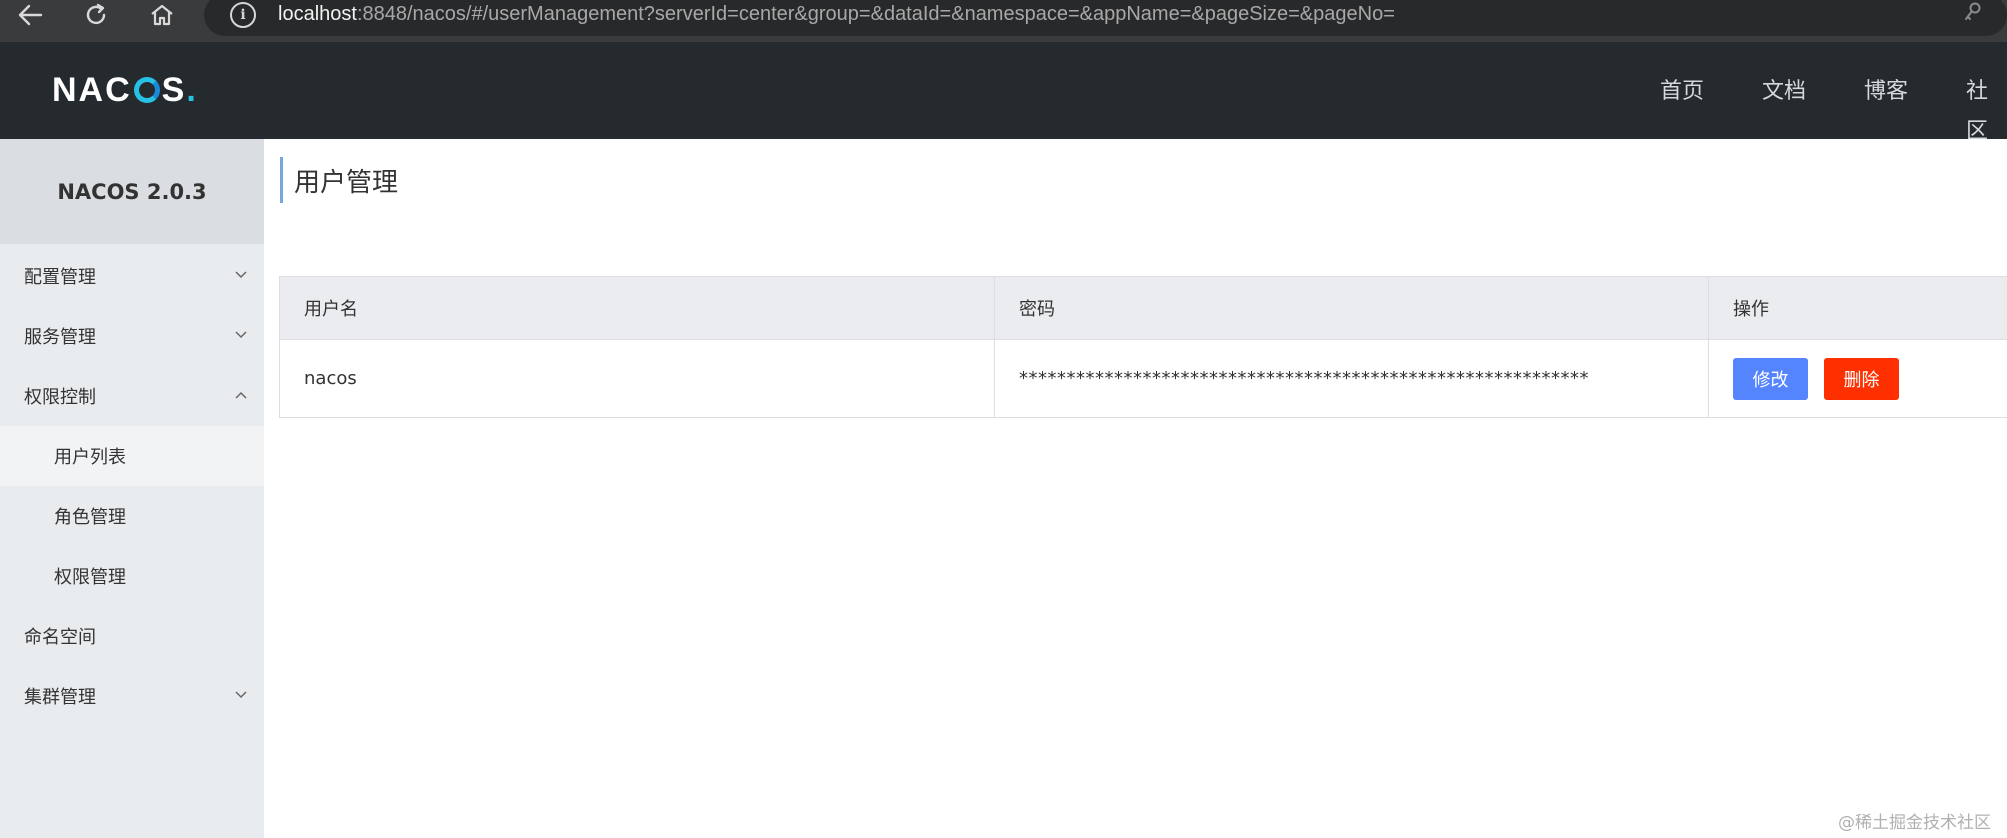  I want to click on sidebar-item-service-management: 服务管理, so click(132, 336).